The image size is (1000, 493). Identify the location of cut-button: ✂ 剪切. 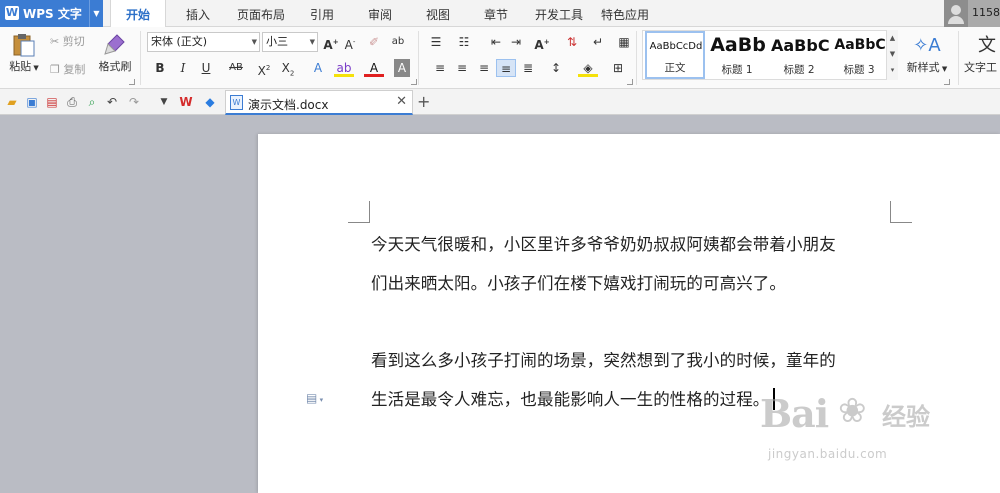
(67, 41).